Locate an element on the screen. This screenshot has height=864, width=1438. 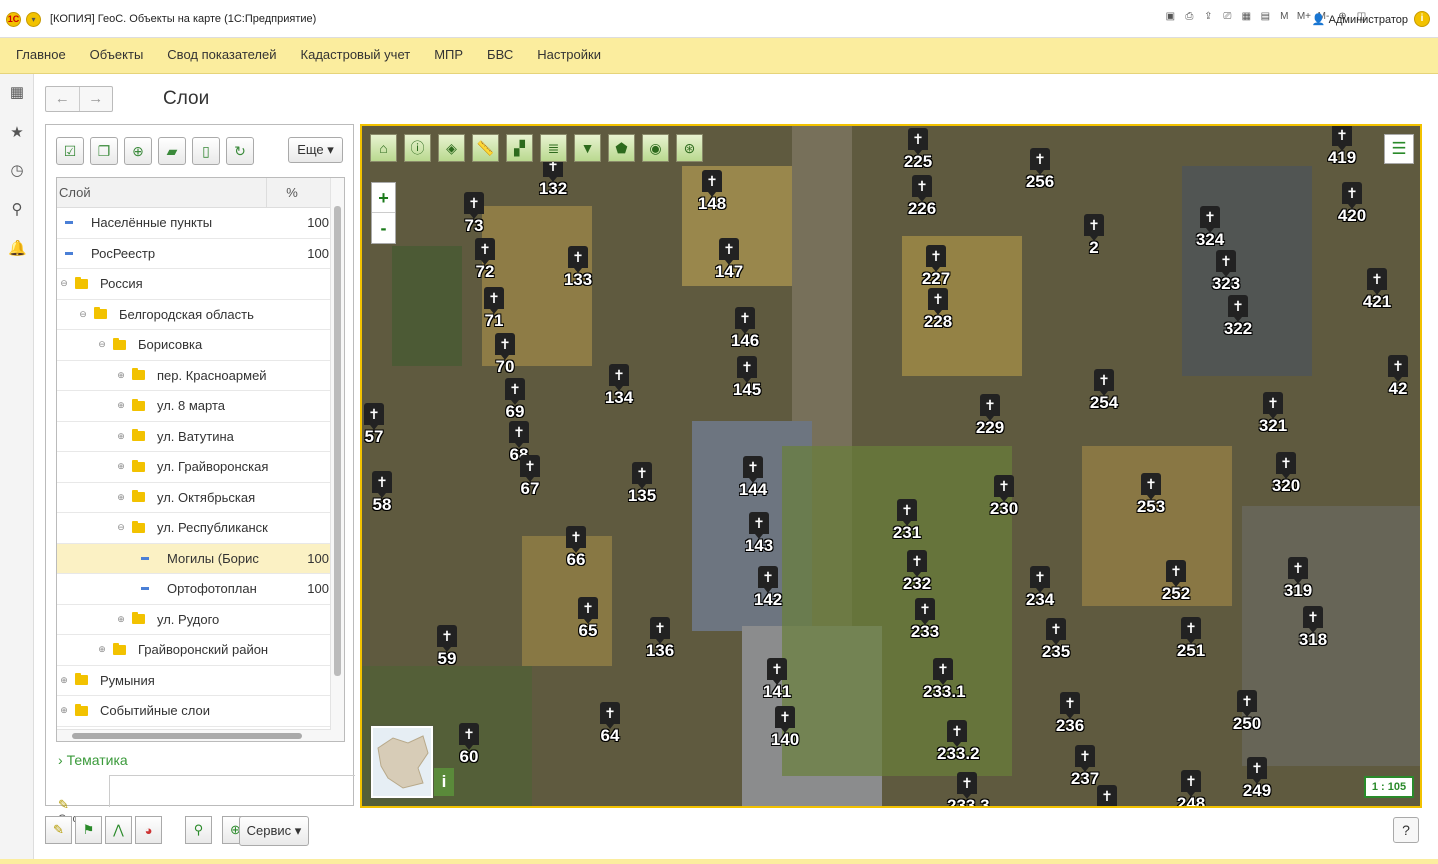
grave-marker: ✝ 147 is located at coordinates (729, 260).